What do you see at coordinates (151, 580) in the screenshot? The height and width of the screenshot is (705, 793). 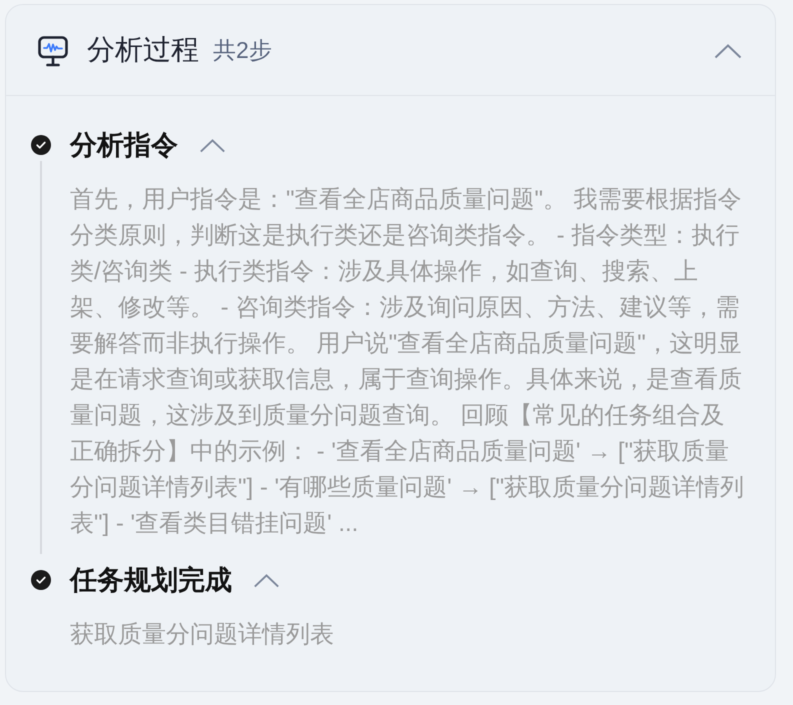 I see `step-title: 任务规划完成` at bounding box center [151, 580].